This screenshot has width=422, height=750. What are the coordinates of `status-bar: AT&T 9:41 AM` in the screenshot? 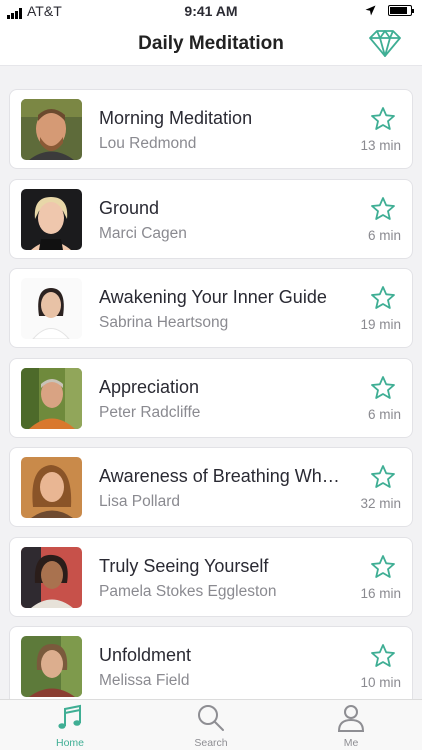 It's located at (211, 11).